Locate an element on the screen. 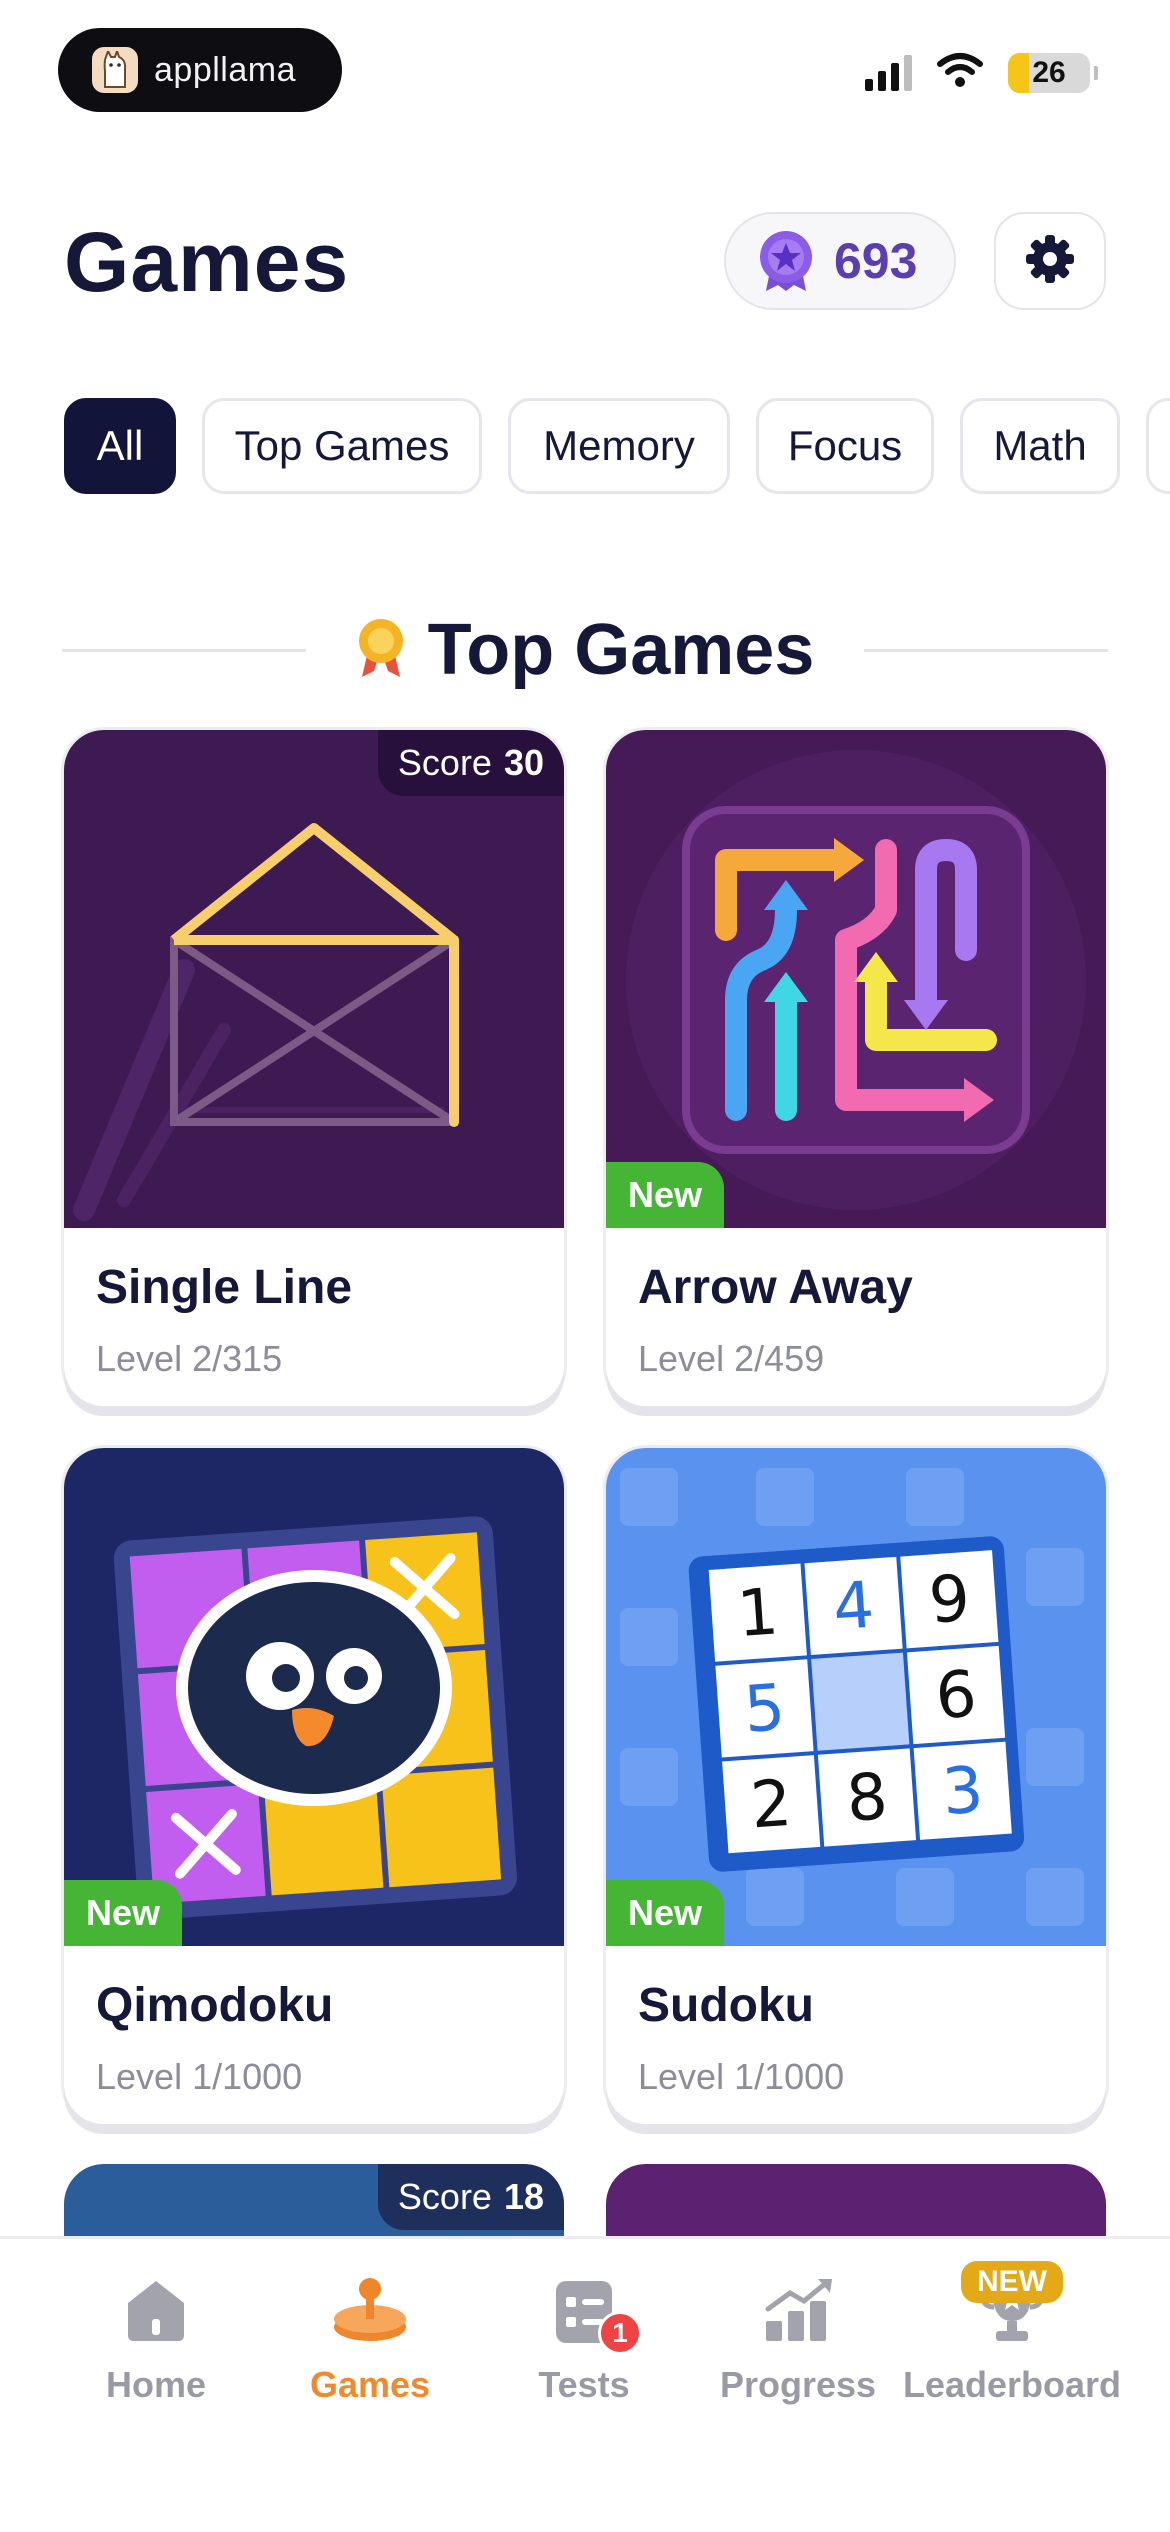  star-medal-icon is located at coordinates (786, 261).